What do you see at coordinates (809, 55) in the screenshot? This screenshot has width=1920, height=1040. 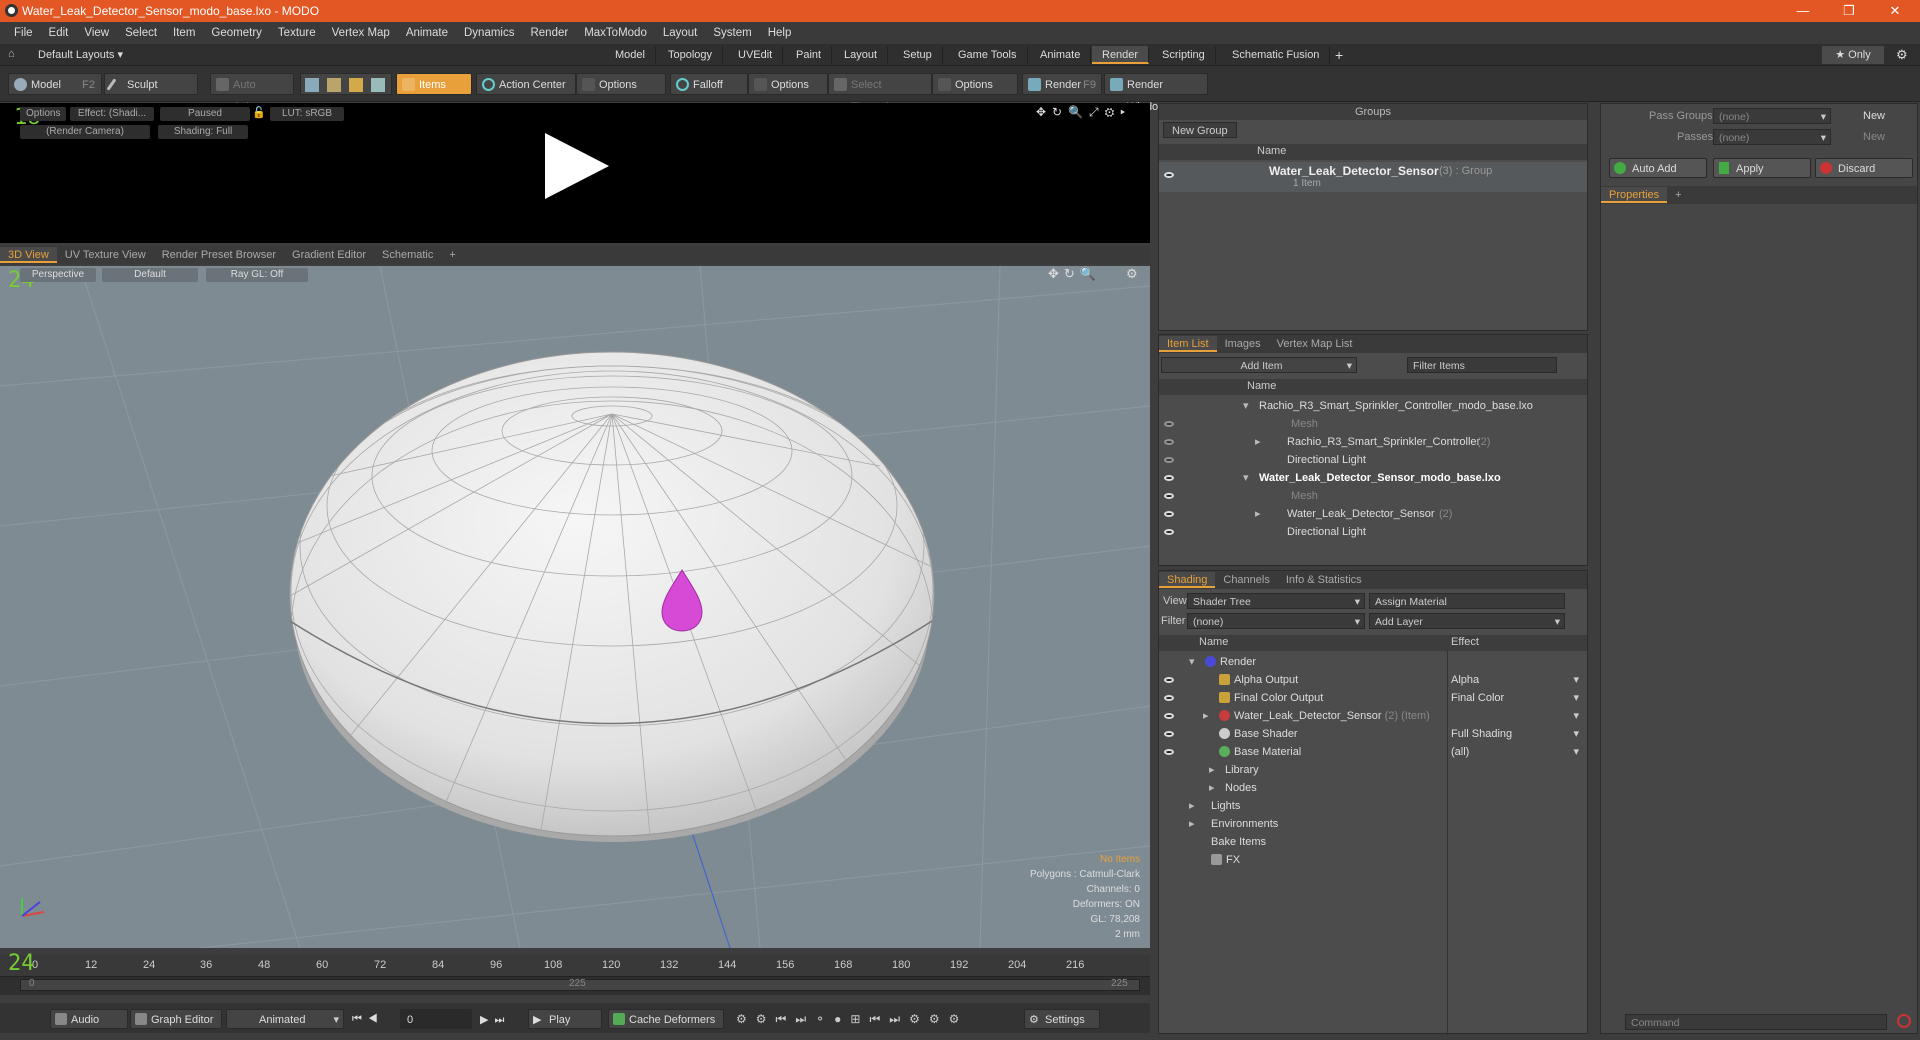 I see `tab-paint: Paint` at bounding box center [809, 55].